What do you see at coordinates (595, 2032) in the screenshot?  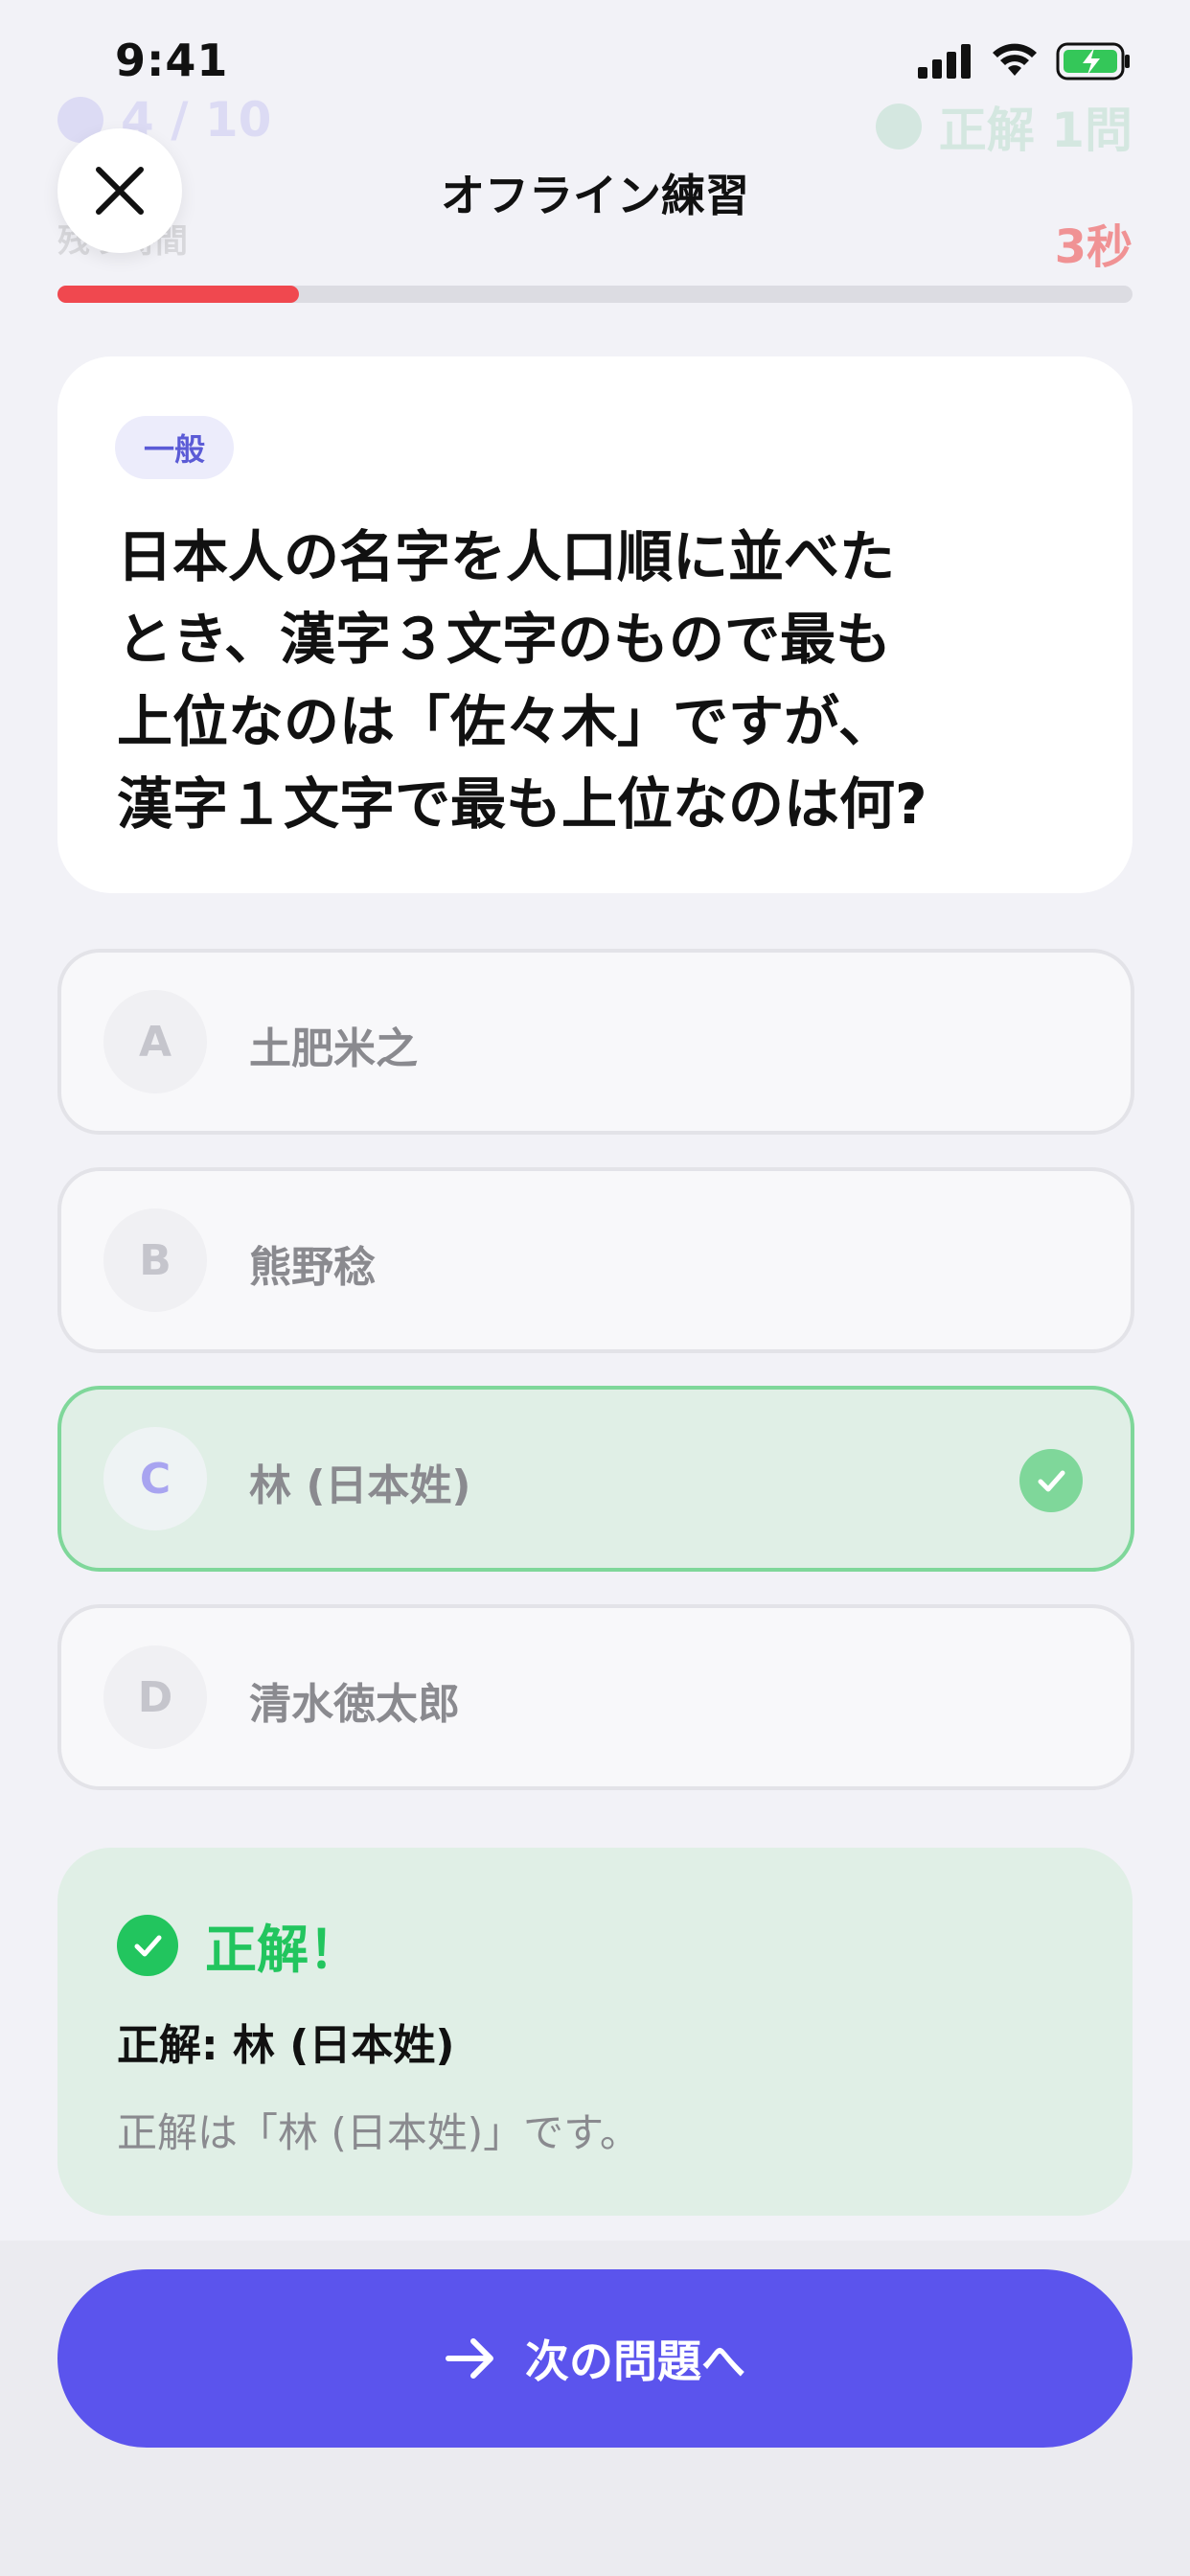 I see `answer-feedback-card: 正解！ 正解: 林 (日本姓) 正解は「林 (日本姓)」です。` at bounding box center [595, 2032].